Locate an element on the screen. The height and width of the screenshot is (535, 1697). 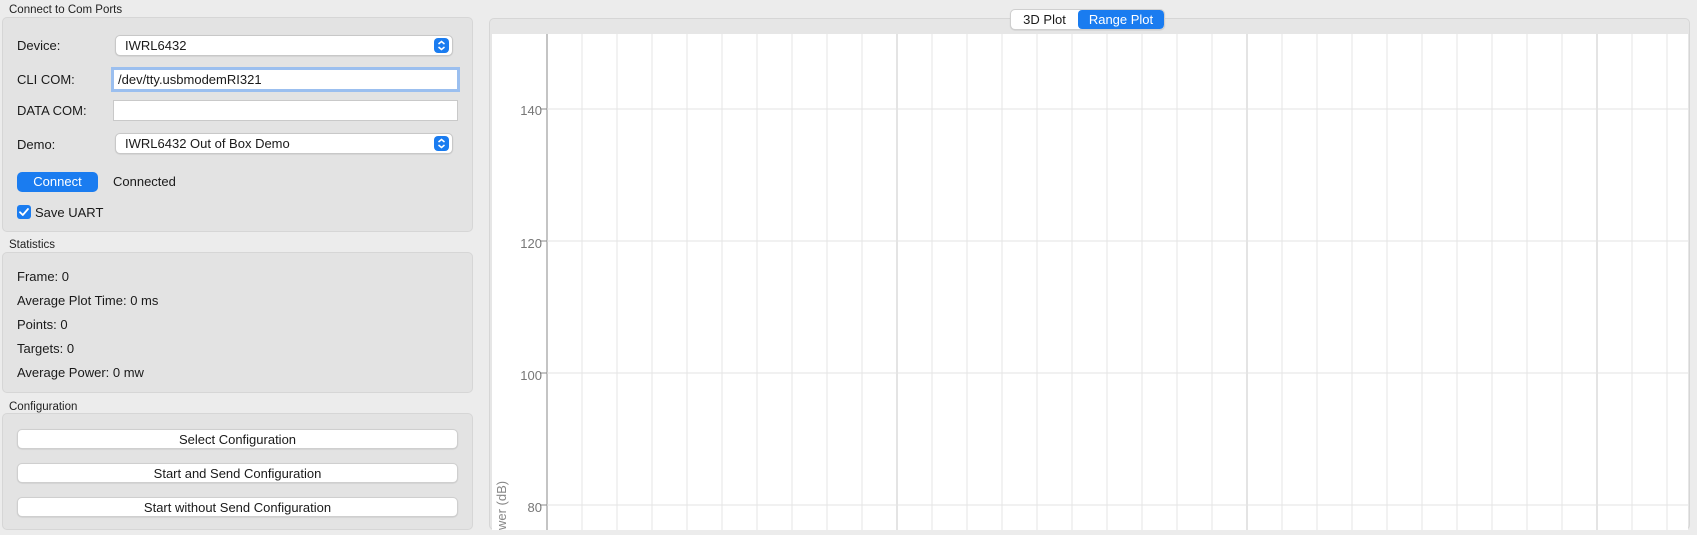
save-uart-label: Save UART is located at coordinates (69, 212).